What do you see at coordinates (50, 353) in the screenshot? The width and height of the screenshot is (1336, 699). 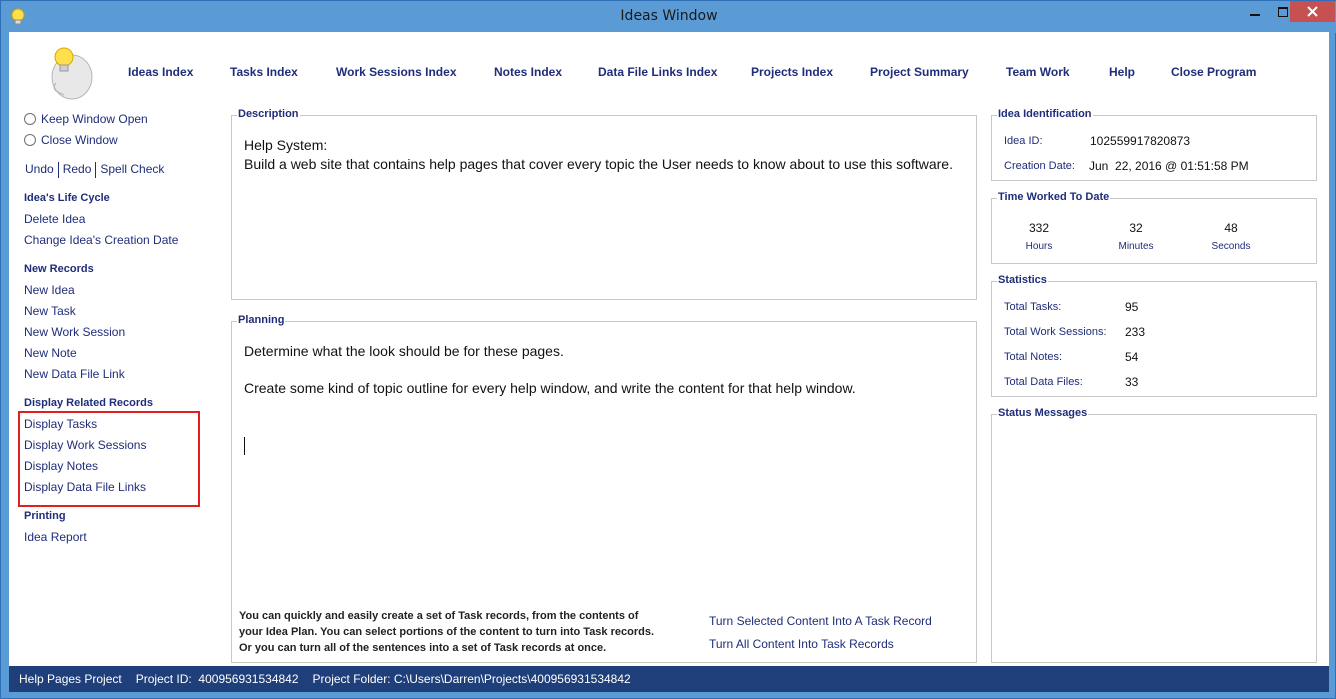 I see `new-note-link: New Note` at bounding box center [50, 353].